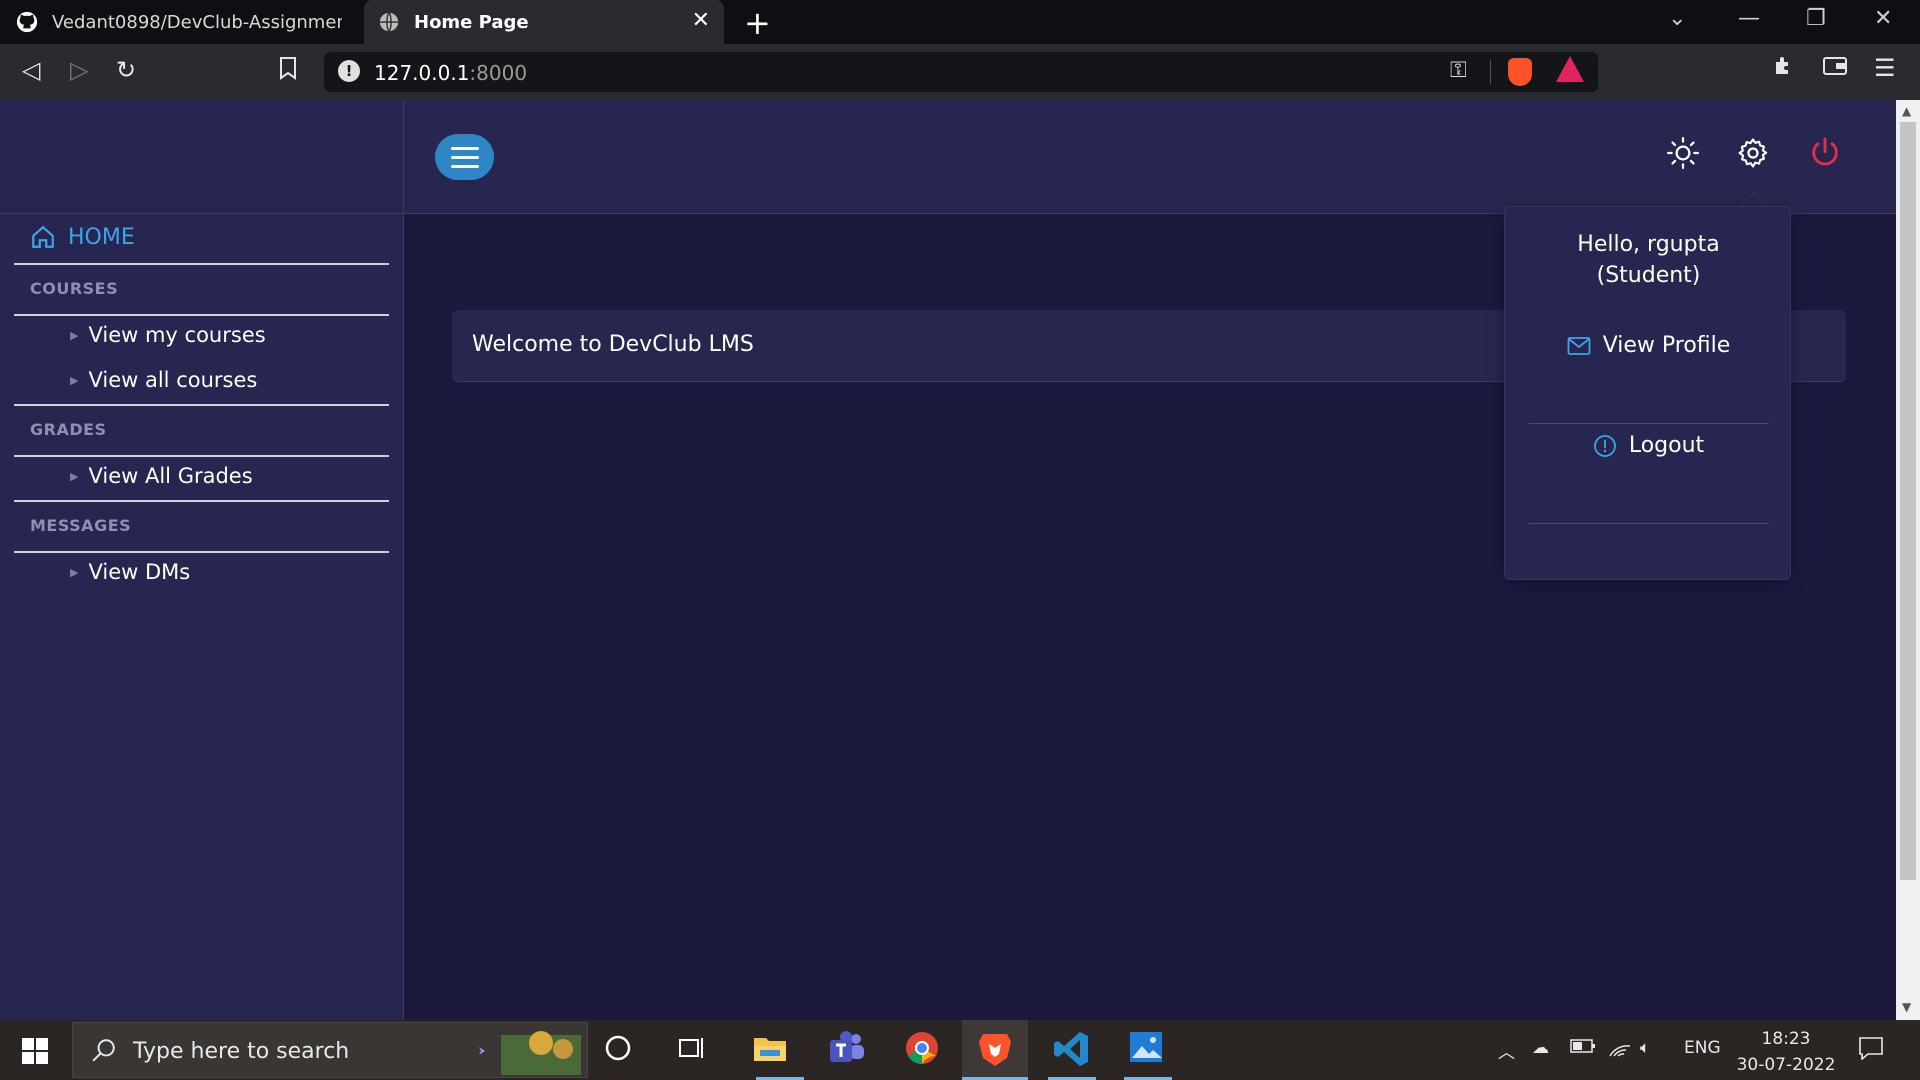 Image resolution: width=1920 pixels, height=1080 pixels. I want to click on brave-rewards-icon, so click(1570, 69).